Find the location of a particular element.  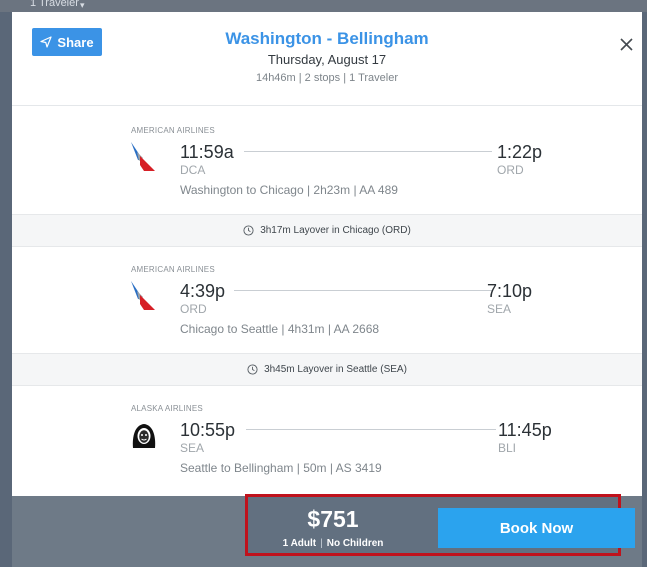

arrival-time: 1:22p is located at coordinates (520, 152).